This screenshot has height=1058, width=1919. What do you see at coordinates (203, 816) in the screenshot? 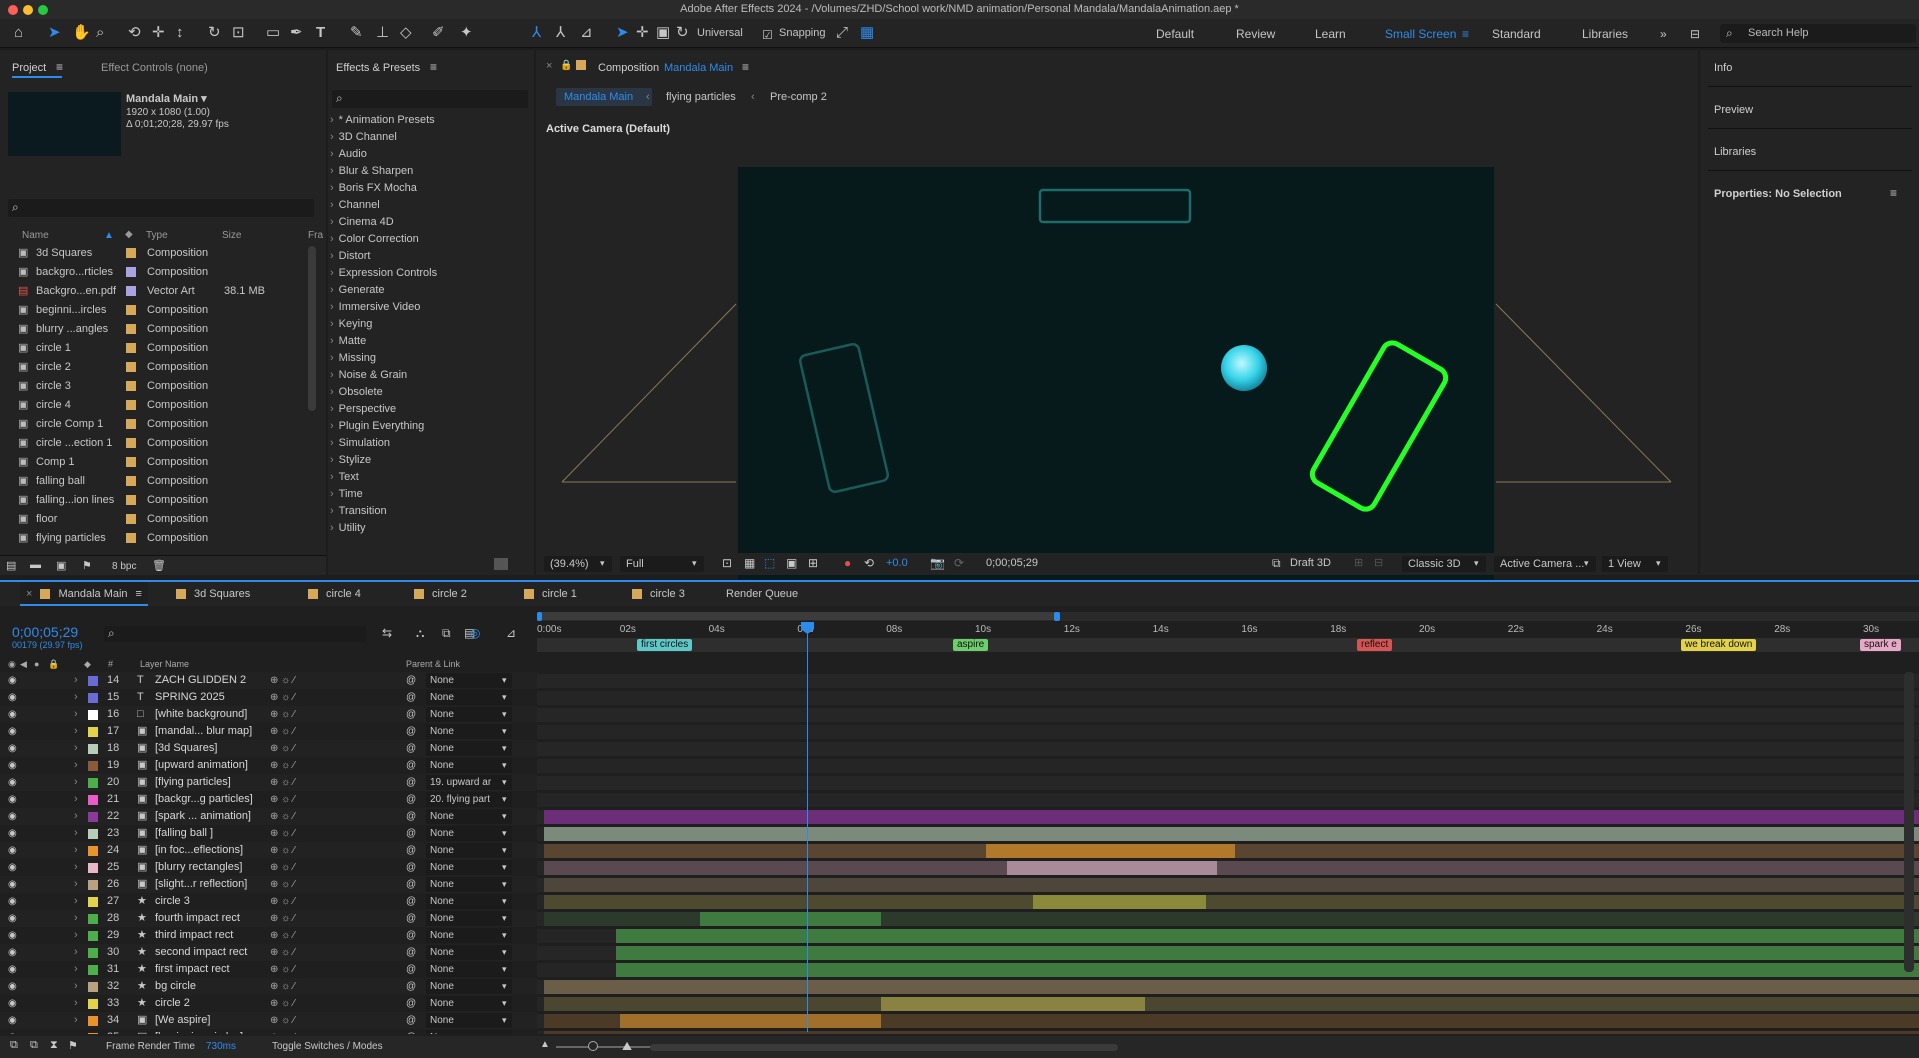
I see `layer-name: [spark ... animation]` at bounding box center [203, 816].